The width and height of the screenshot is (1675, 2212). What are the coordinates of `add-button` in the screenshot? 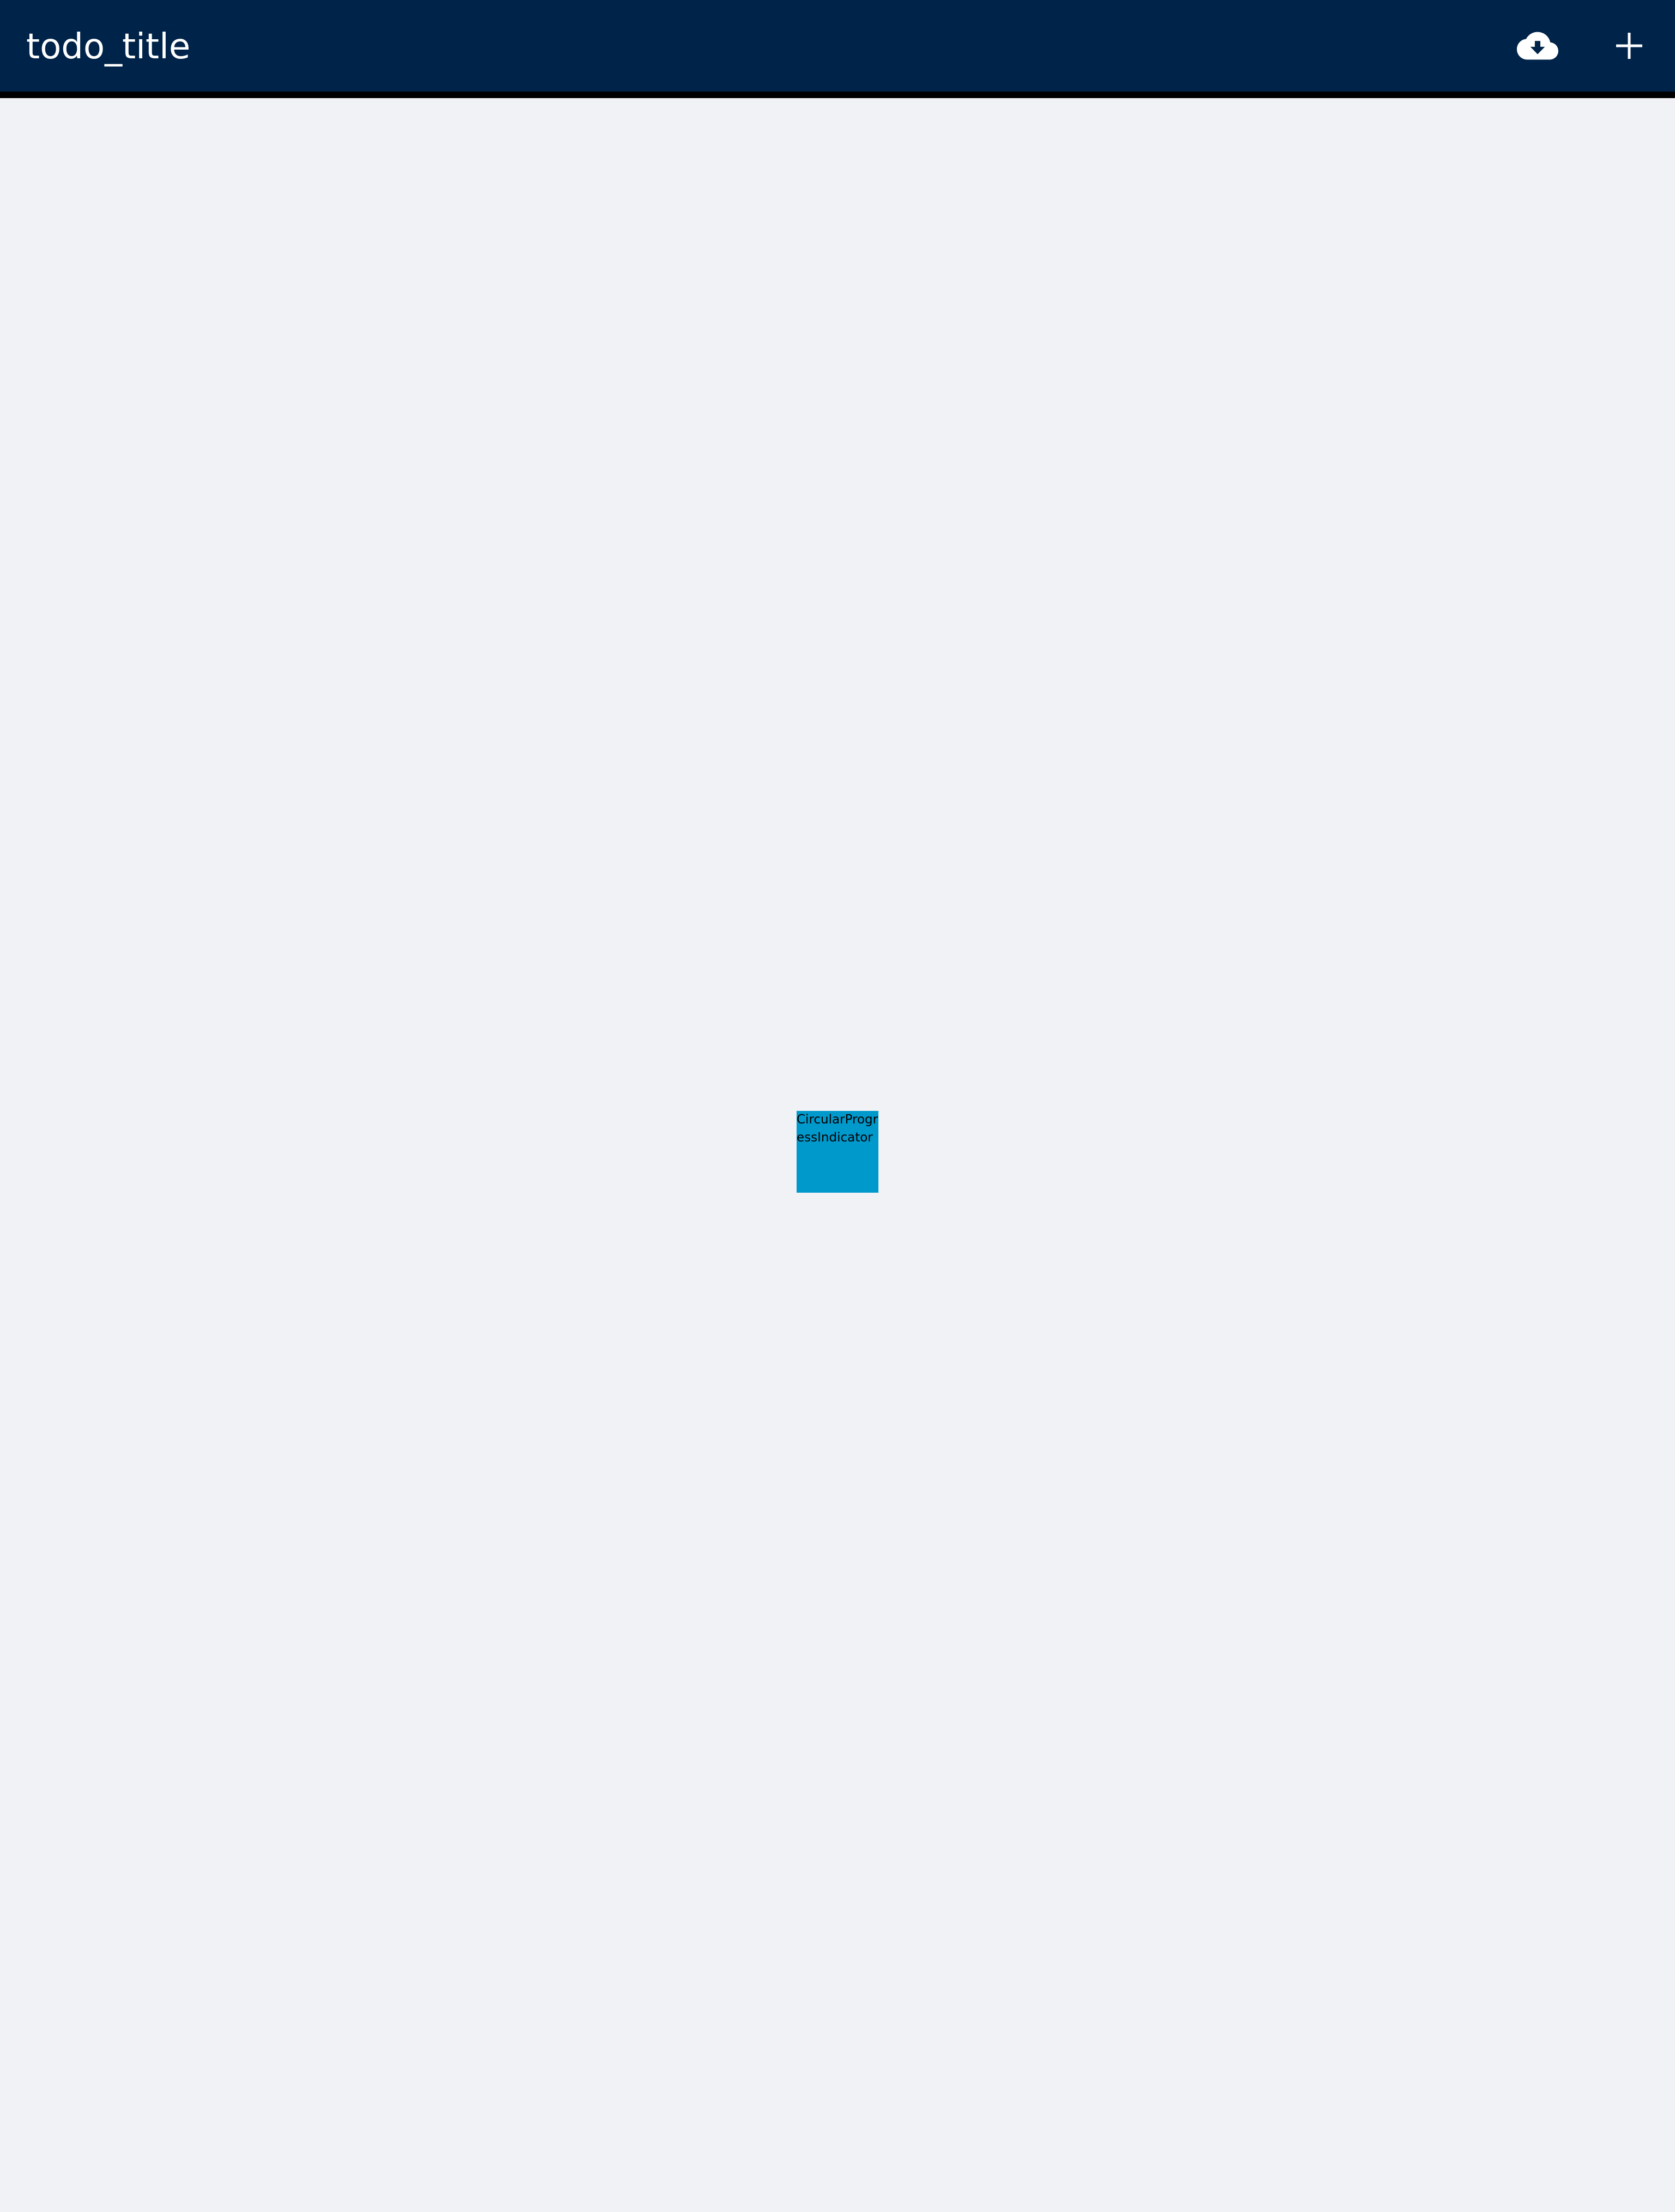 It's located at (1629, 46).